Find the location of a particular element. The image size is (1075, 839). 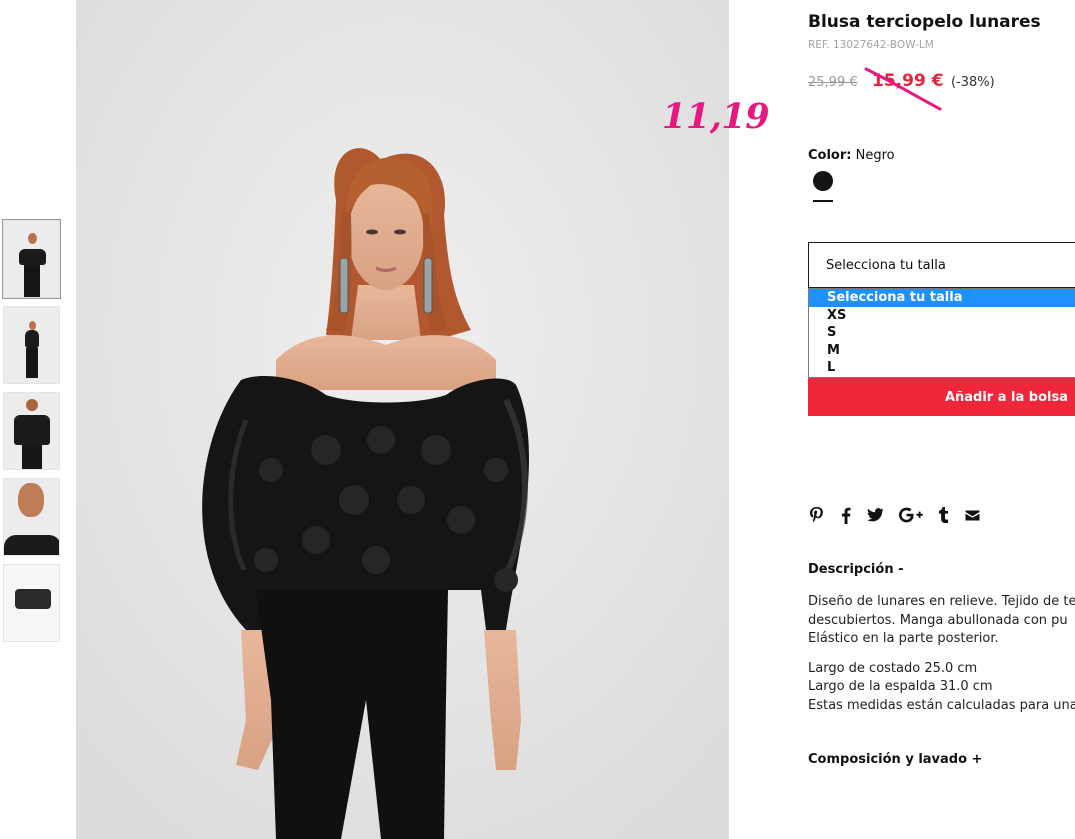

size-option-xs: XS is located at coordinates (942, 316).